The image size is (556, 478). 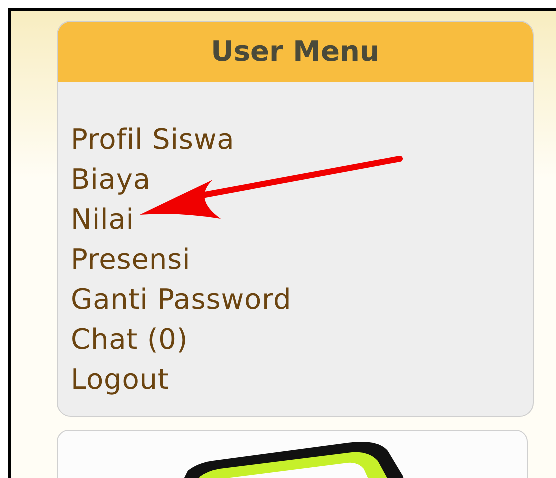 What do you see at coordinates (102, 220) in the screenshot?
I see `menu-link: Nilai` at bounding box center [102, 220].